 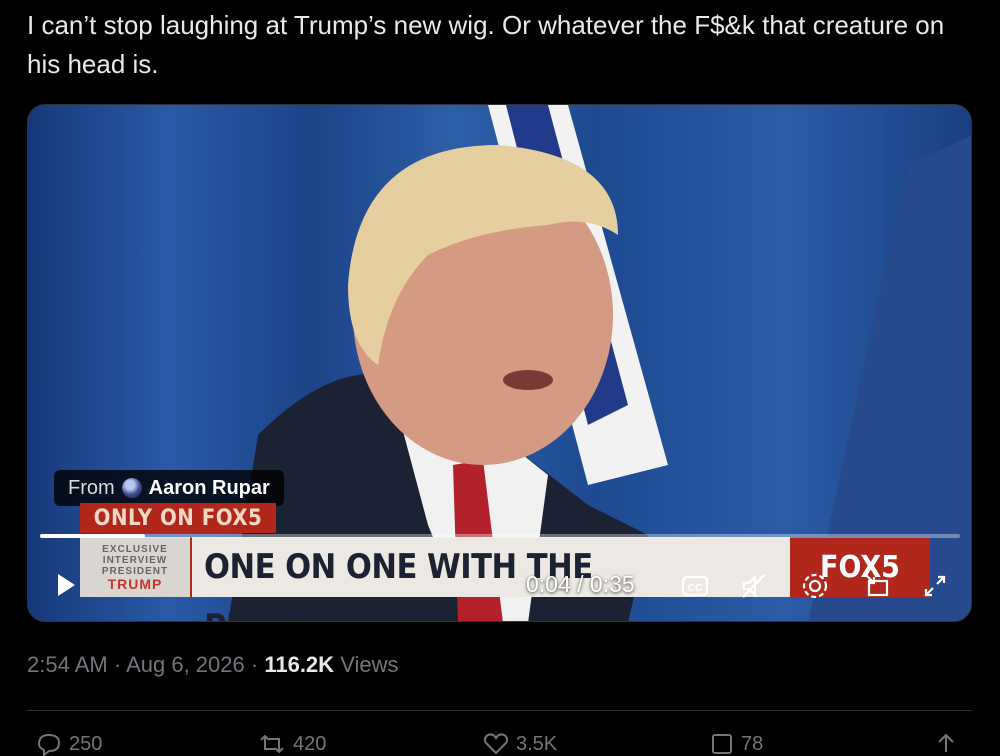 What do you see at coordinates (815, 586) in the screenshot?
I see `settings-icon` at bounding box center [815, 586].